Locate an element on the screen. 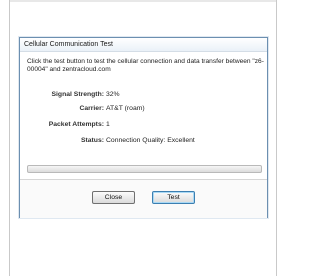 This screenshot has height=276, width=320. test-button: Test is located at coordinates (173, 197).